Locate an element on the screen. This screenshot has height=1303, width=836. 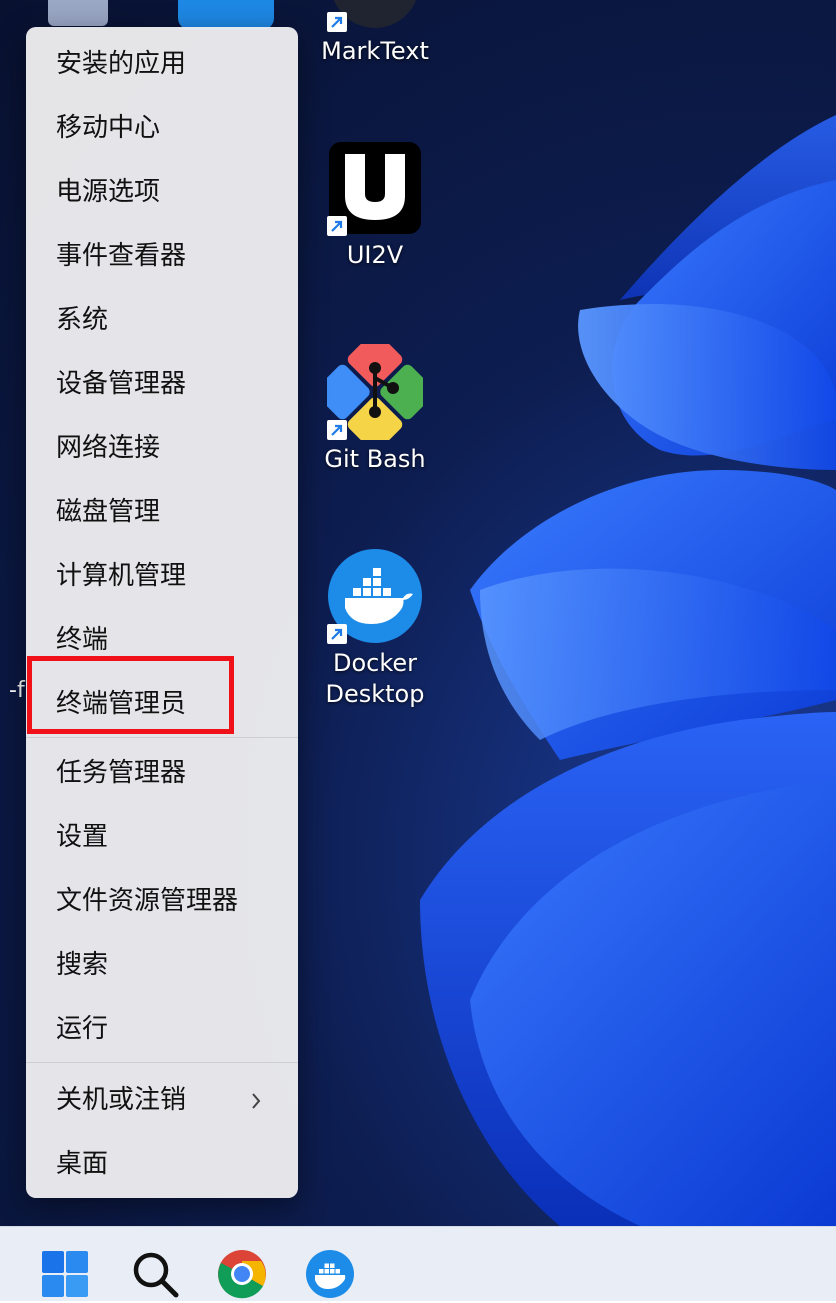
menu-item-computer-management: 计算机管理 is located at coordinates (162, 576).